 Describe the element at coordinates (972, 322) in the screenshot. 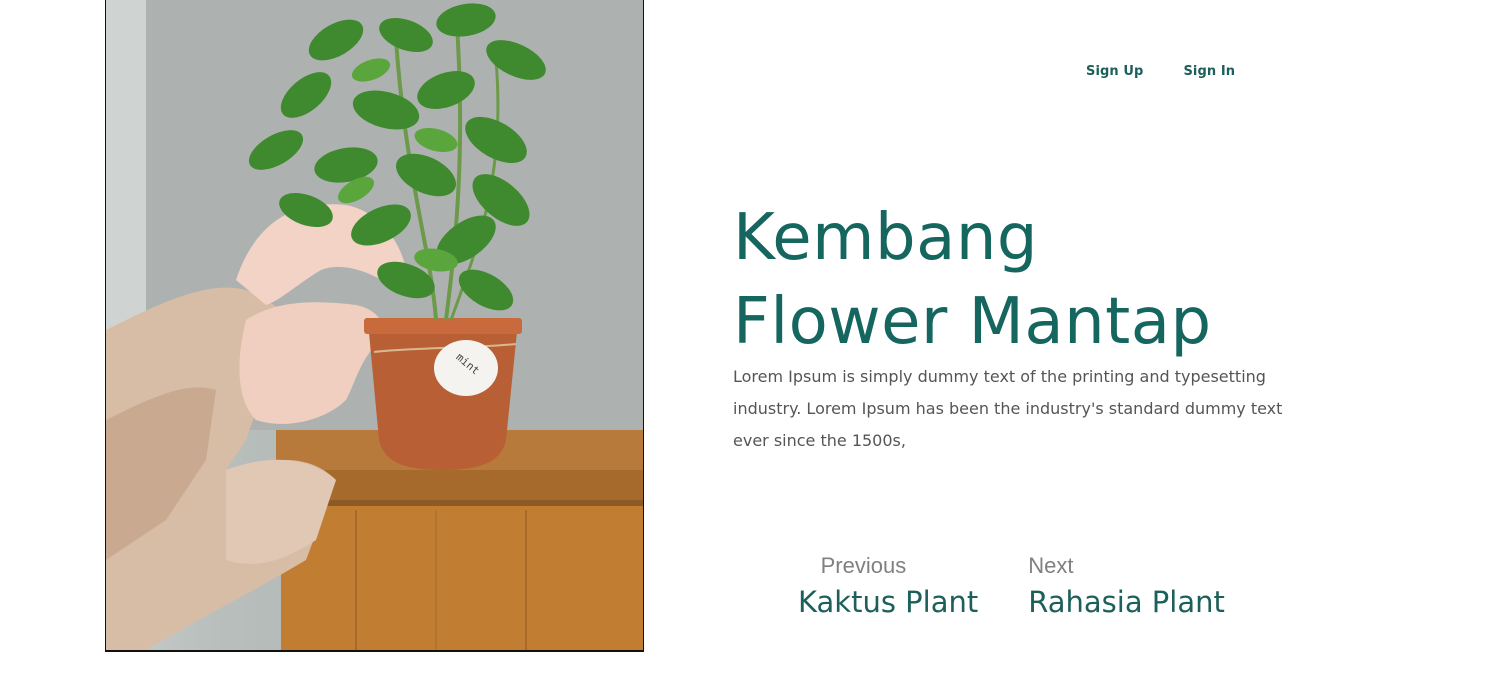

I see `title-line-2: Flower Mantap` at that location.